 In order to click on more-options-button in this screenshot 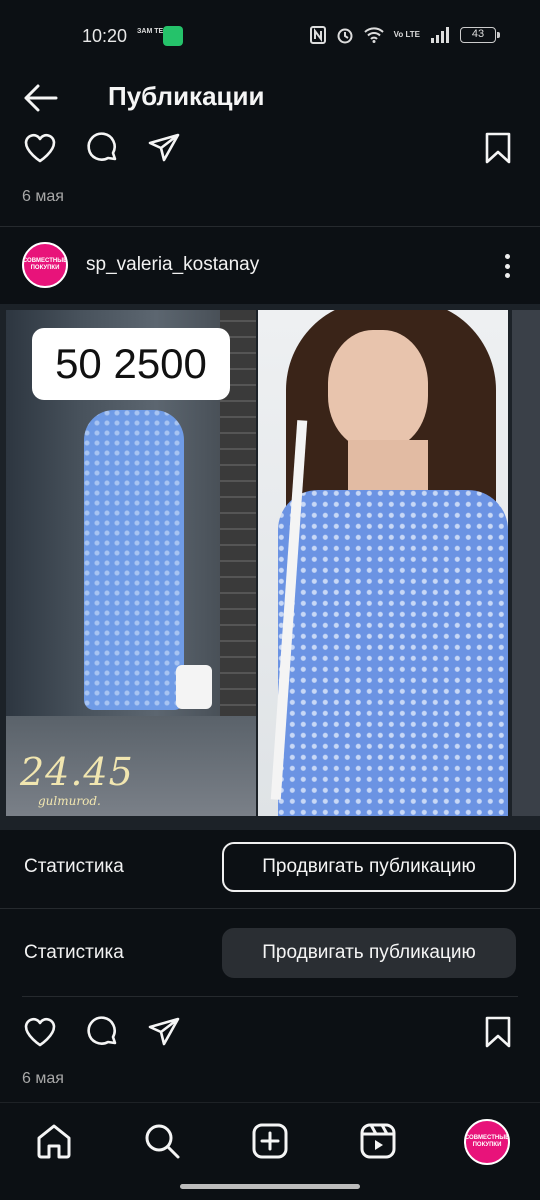, I will do `click(507, 266)`.